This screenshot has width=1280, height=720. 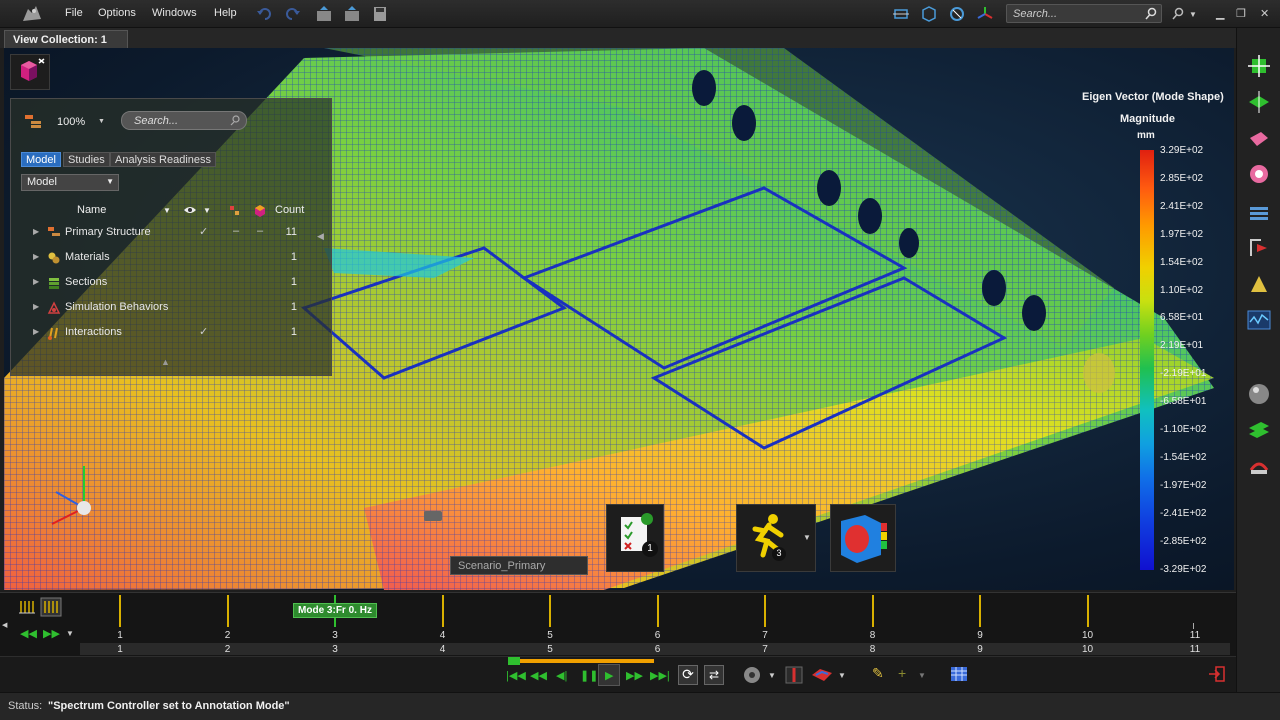 What do you see at coordinates (822, 675) in the screenshot?
I see `contour-display-icon` at bounding box center [822, 675].